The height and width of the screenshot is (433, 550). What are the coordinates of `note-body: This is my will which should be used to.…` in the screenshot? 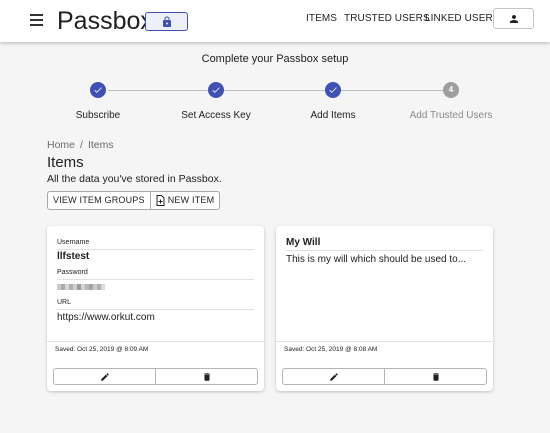 It's located at (376, 259).